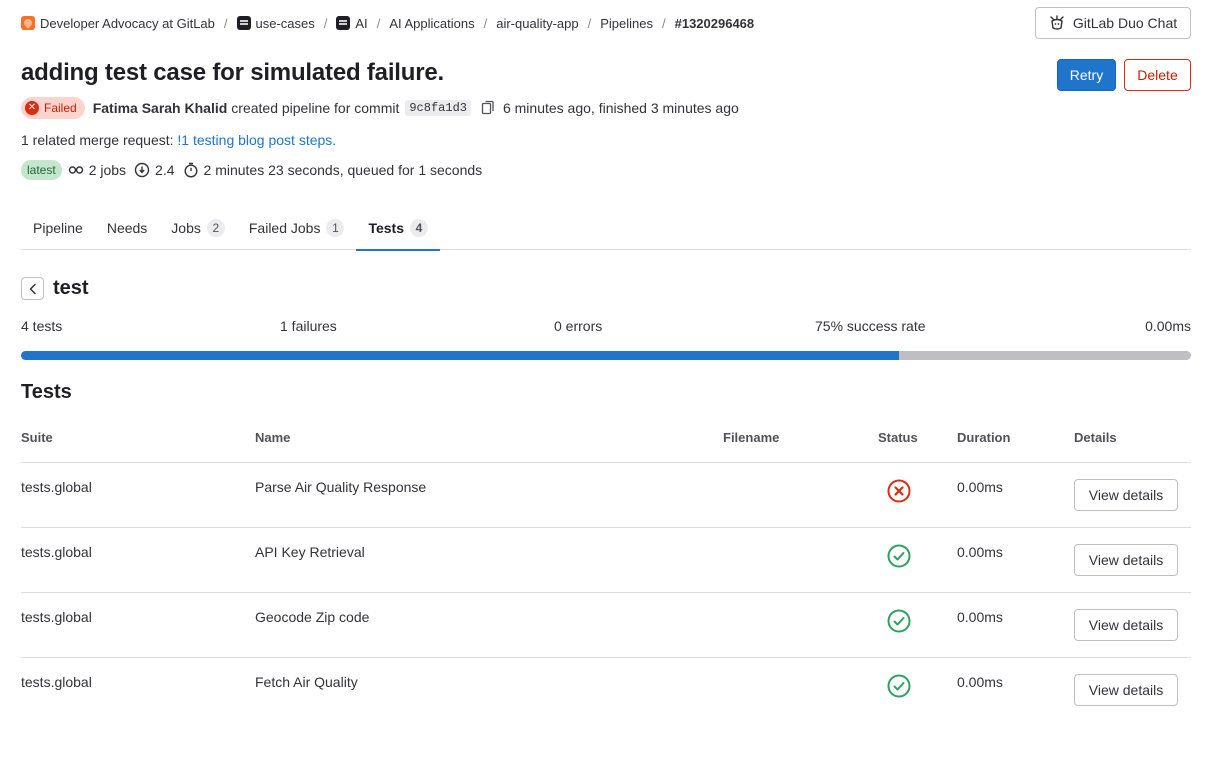 Image resolution: width=1212 pixels, height=772 pixels. Describe the element at coordinates (58, 227) in the screenshot. I see `tab-pipeline: Pipeline` at that location.